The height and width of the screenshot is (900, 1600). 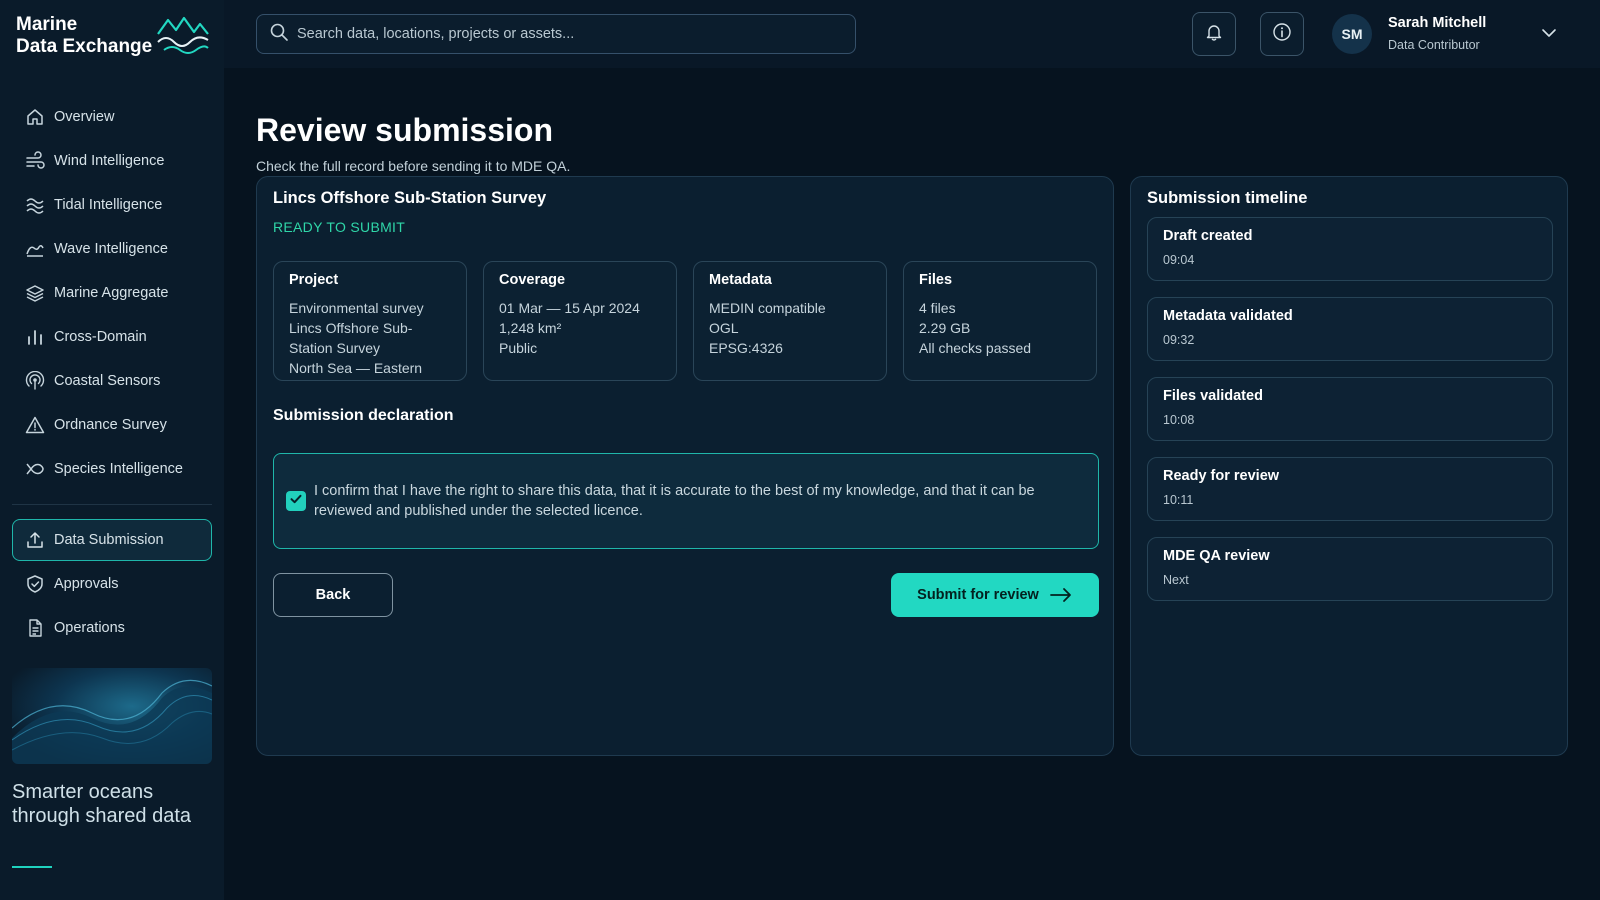 I want to click on sidebar-item-label: Ordnance Survey, so click(x=110, y=425).